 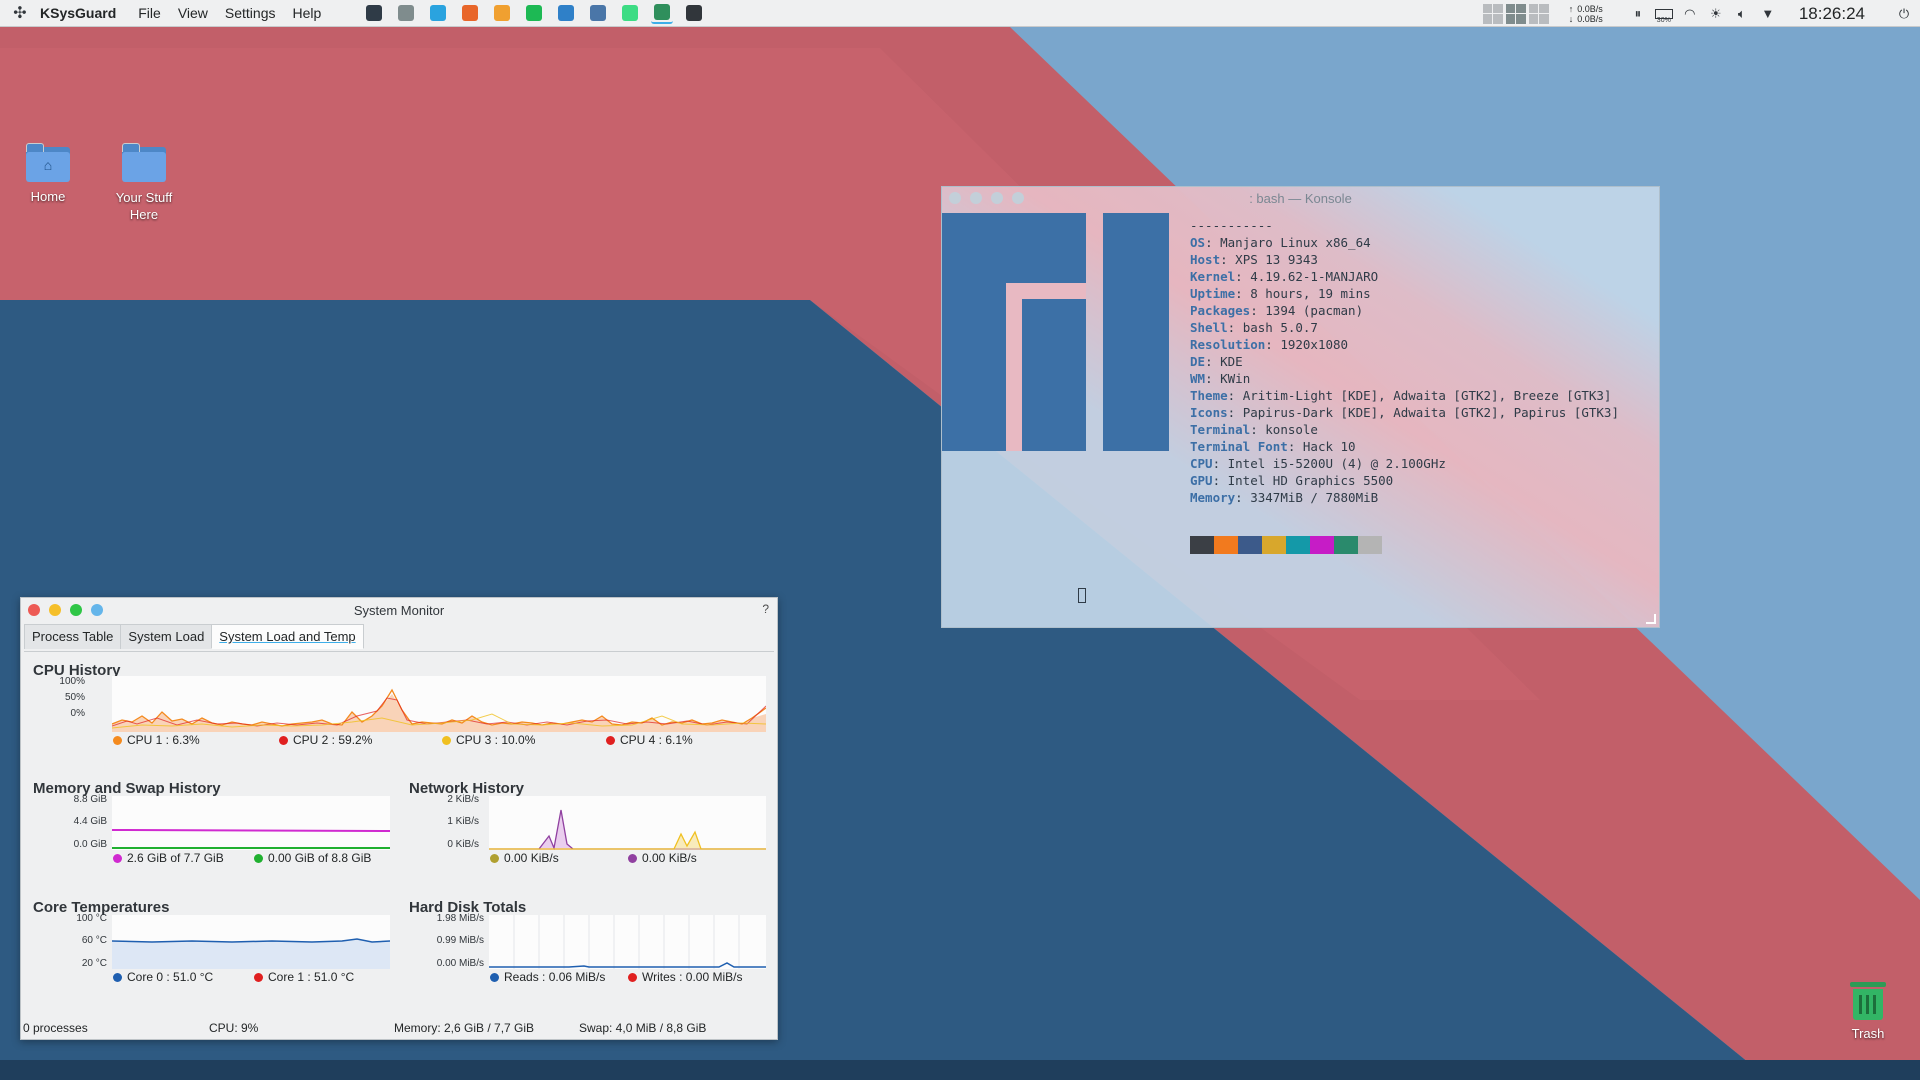 I want to click on help-button: ?, so click(x=765, y=609).